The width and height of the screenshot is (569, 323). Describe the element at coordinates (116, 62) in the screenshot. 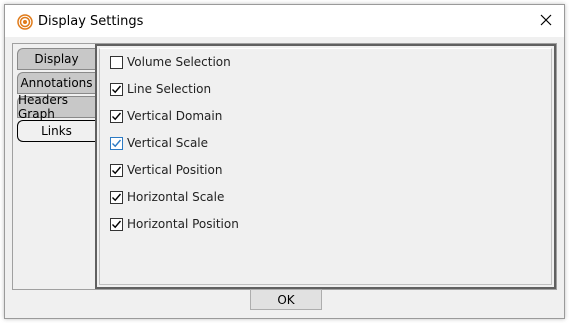

I see `volume-selection-checkbox` at that location.